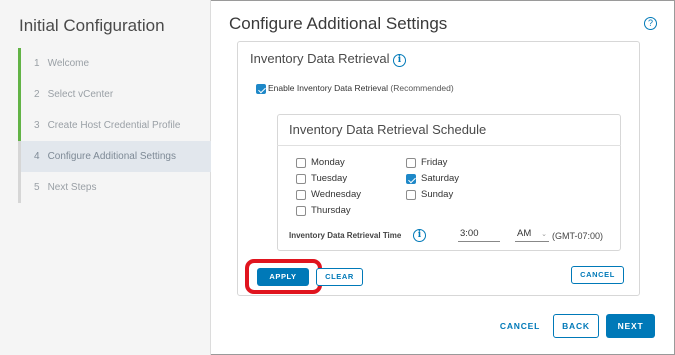 The image size is (675, 355). I want to click on step-welcome: 1 Welcome, so click(114, 63).